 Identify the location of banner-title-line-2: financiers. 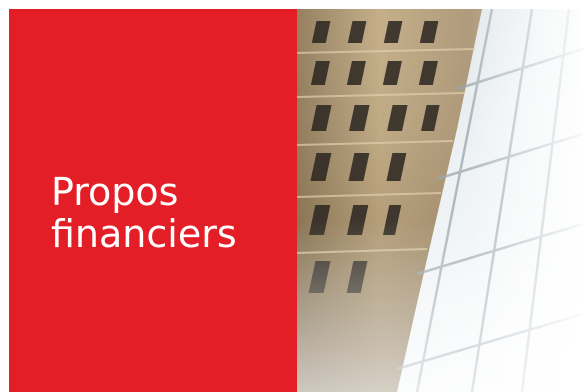
(144, 234).